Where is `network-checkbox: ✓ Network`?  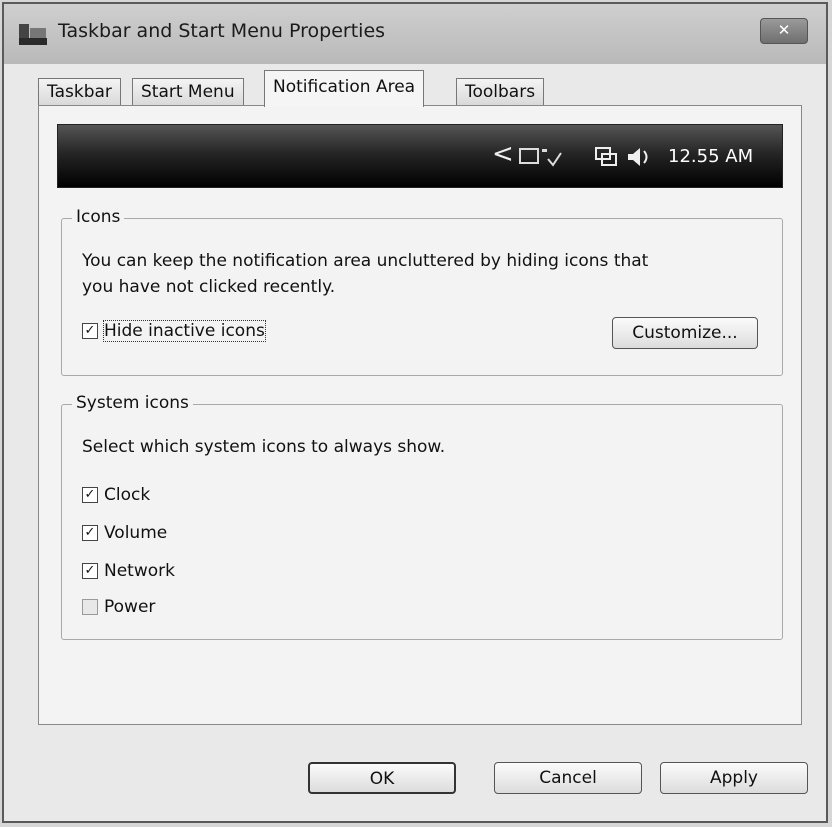 network-checkbox: ✓ Network is located at coordinates (128, 571).